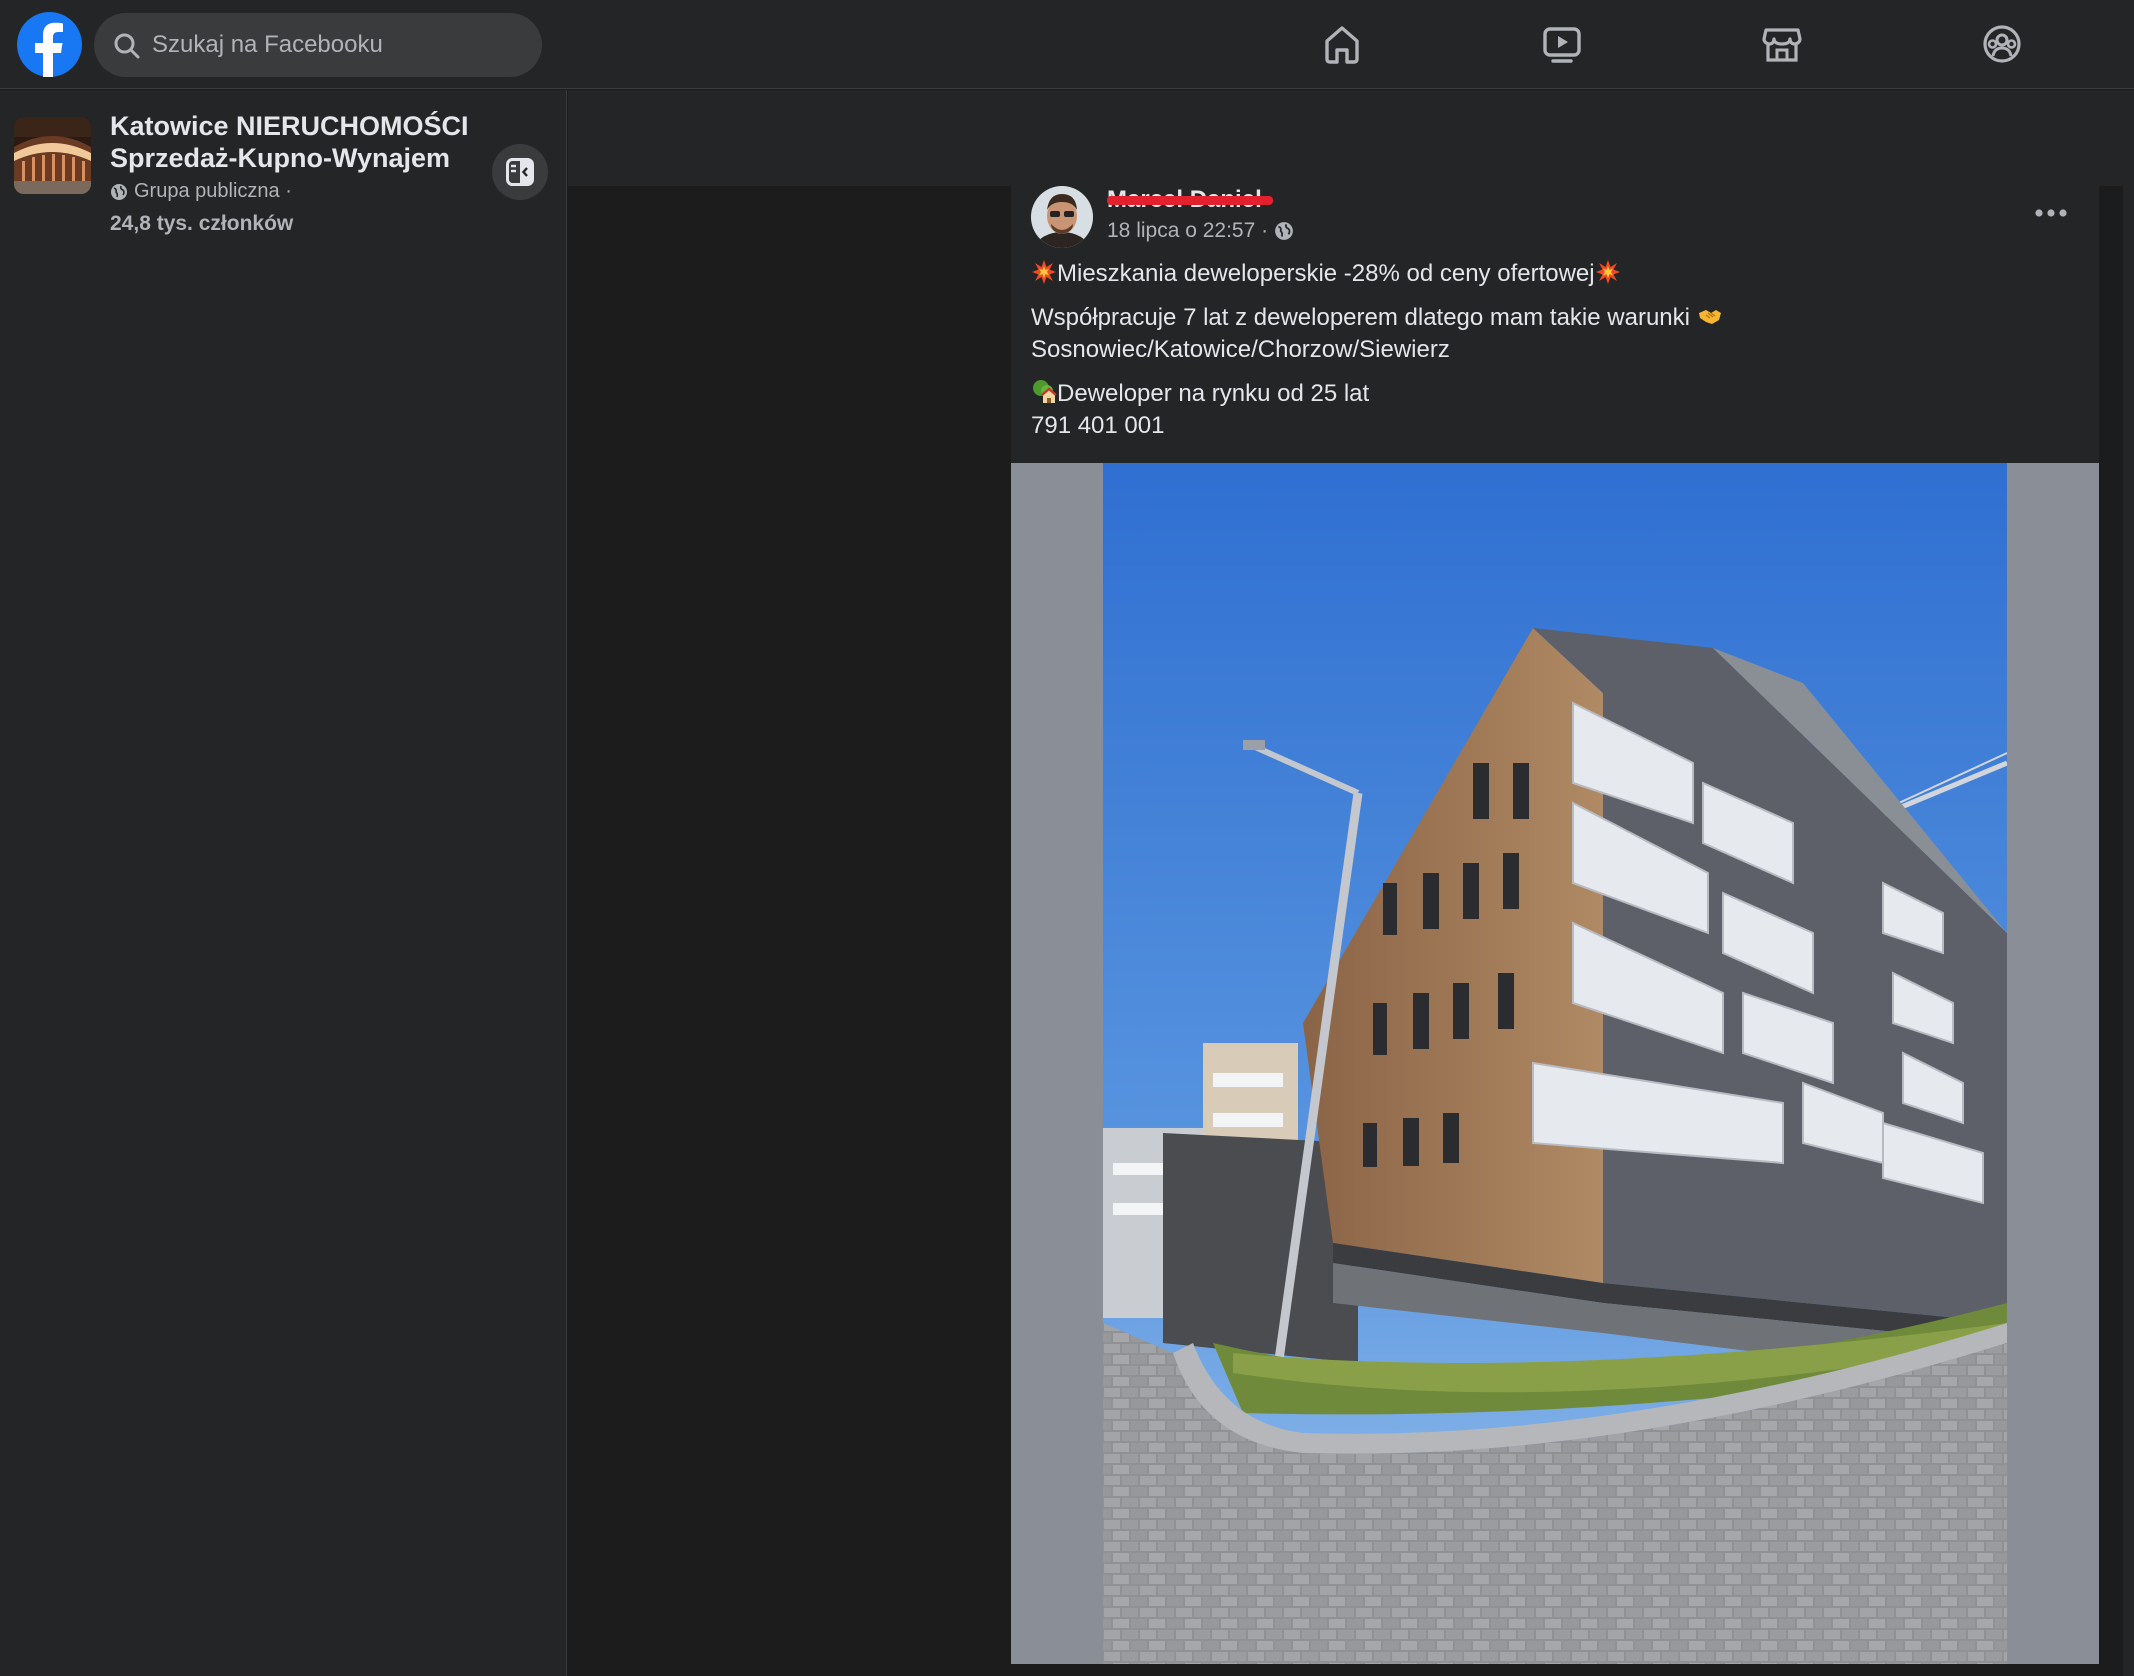 The image size is (2134, 1676). Describe the element at coordinates (2116, 931) in the screenshot. I see `right-scroll-edge` at that location.